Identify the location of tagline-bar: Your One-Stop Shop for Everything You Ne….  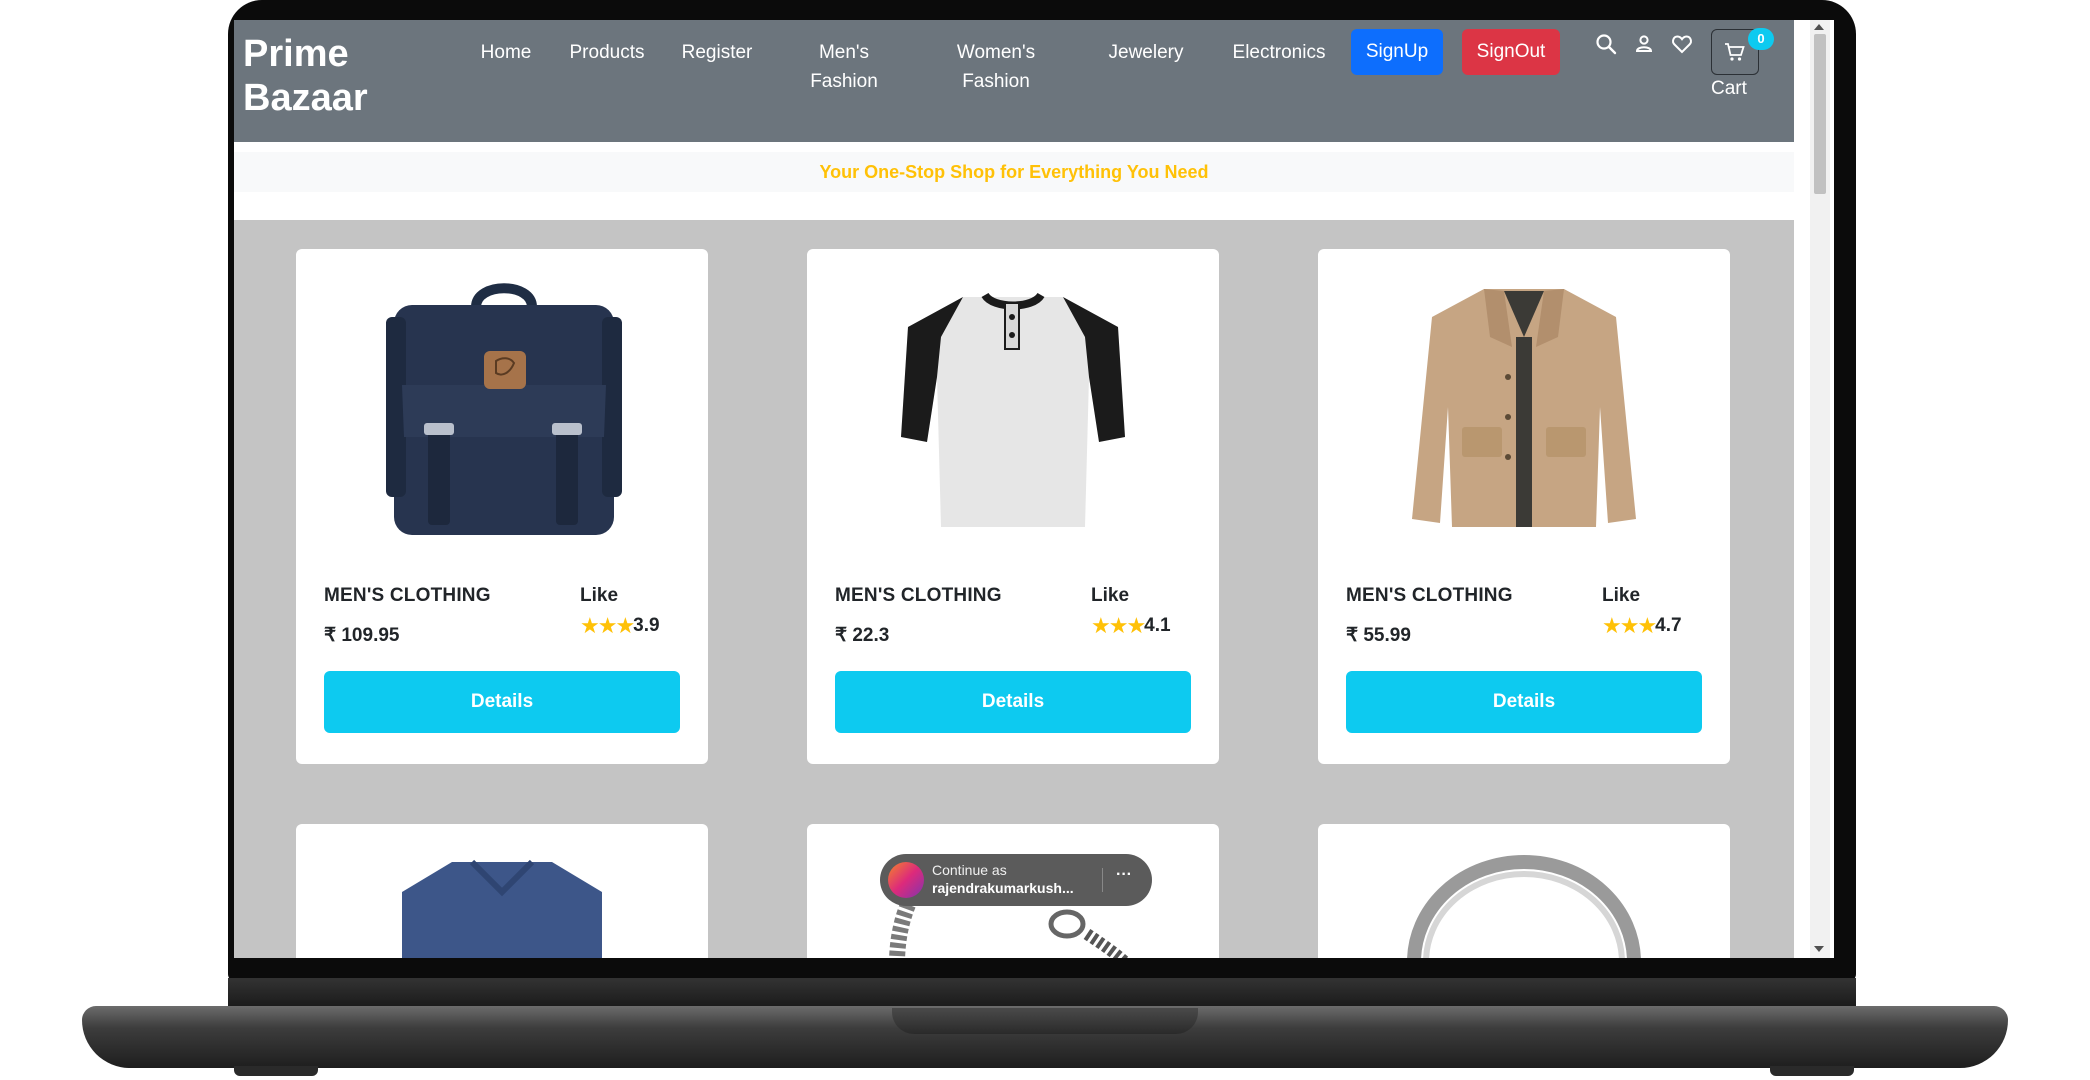
(1014, 172).